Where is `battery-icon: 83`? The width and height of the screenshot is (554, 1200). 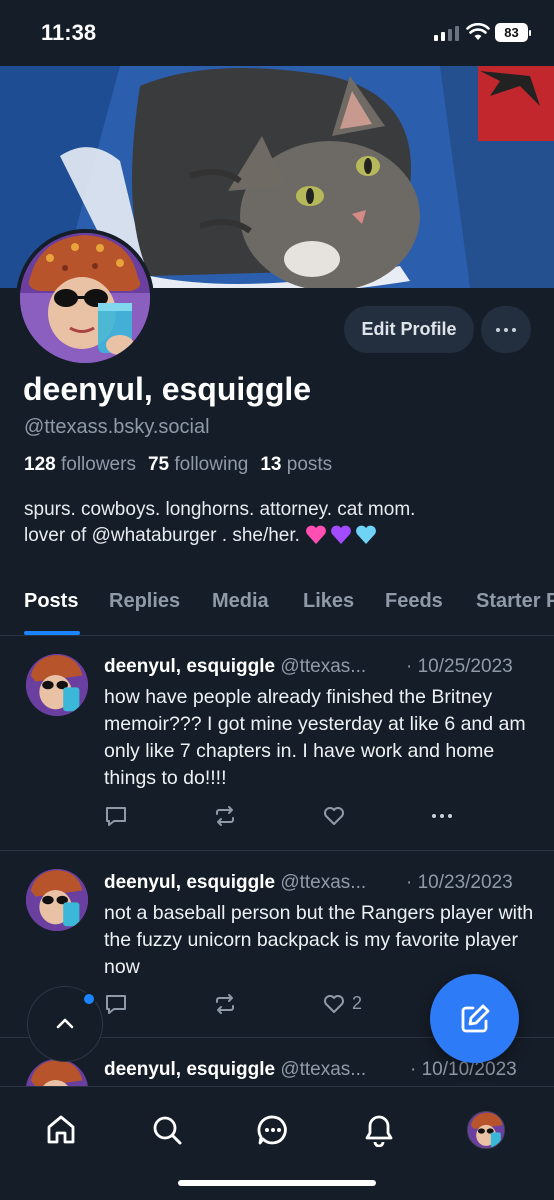
battery-icon: 83 is located at coordinates (513, 32).